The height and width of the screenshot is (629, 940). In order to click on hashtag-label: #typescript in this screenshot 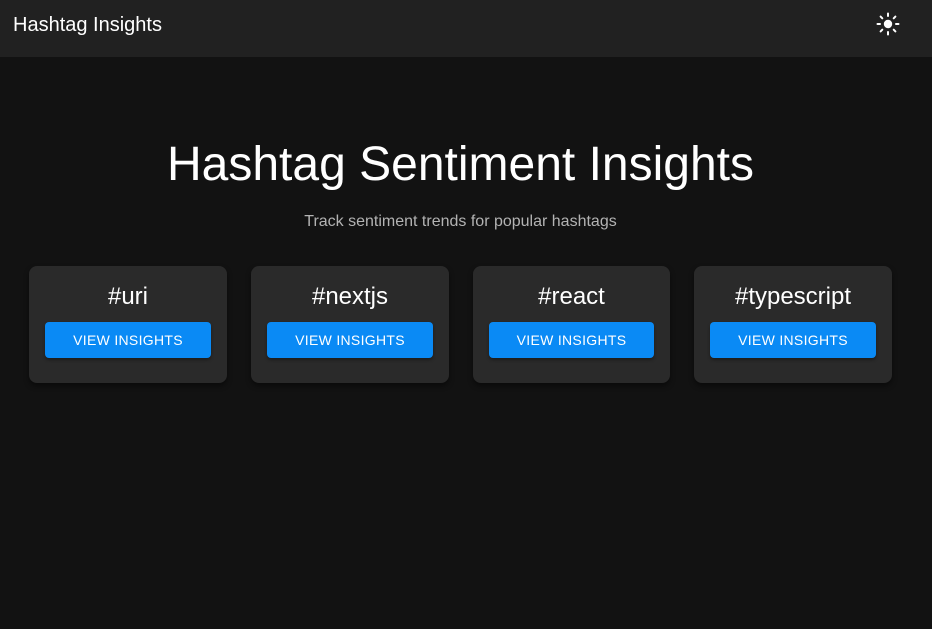, I will do `click(793, 296)`.